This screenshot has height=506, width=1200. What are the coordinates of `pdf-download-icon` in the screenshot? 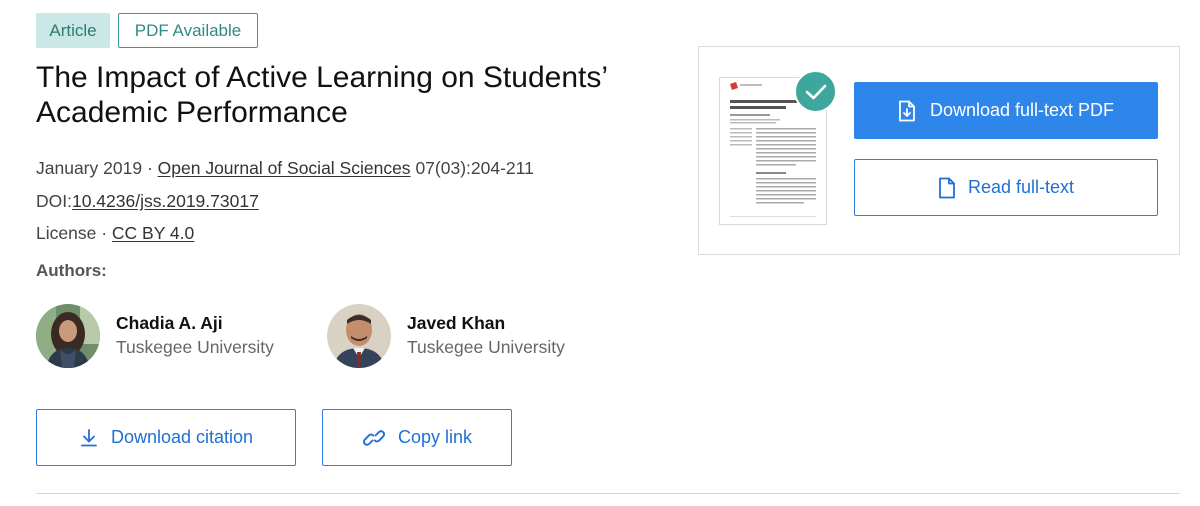 It's located at (907, 110).